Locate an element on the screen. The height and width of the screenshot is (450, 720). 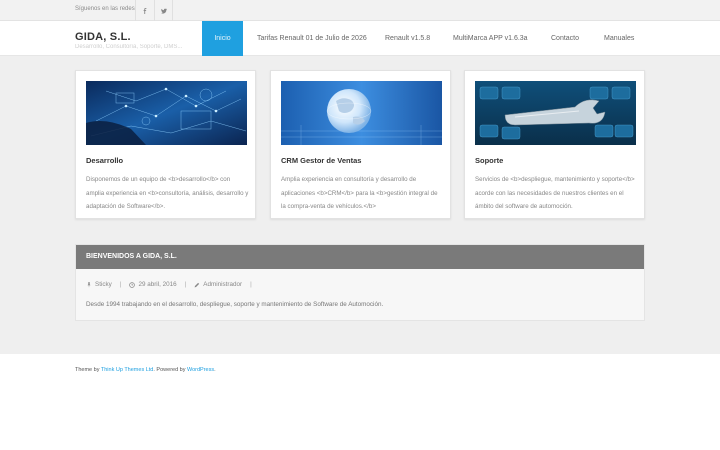
wrench-keyboard-image is located at coordinates (555, 113).